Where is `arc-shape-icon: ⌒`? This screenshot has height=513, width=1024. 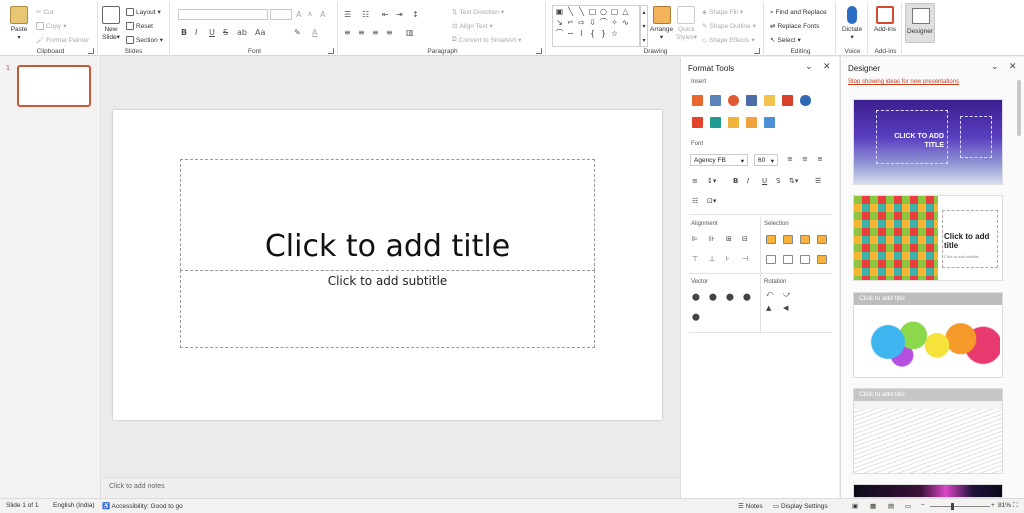 arc-shape-icon: ⌒ is located at coordinates (603, 23).